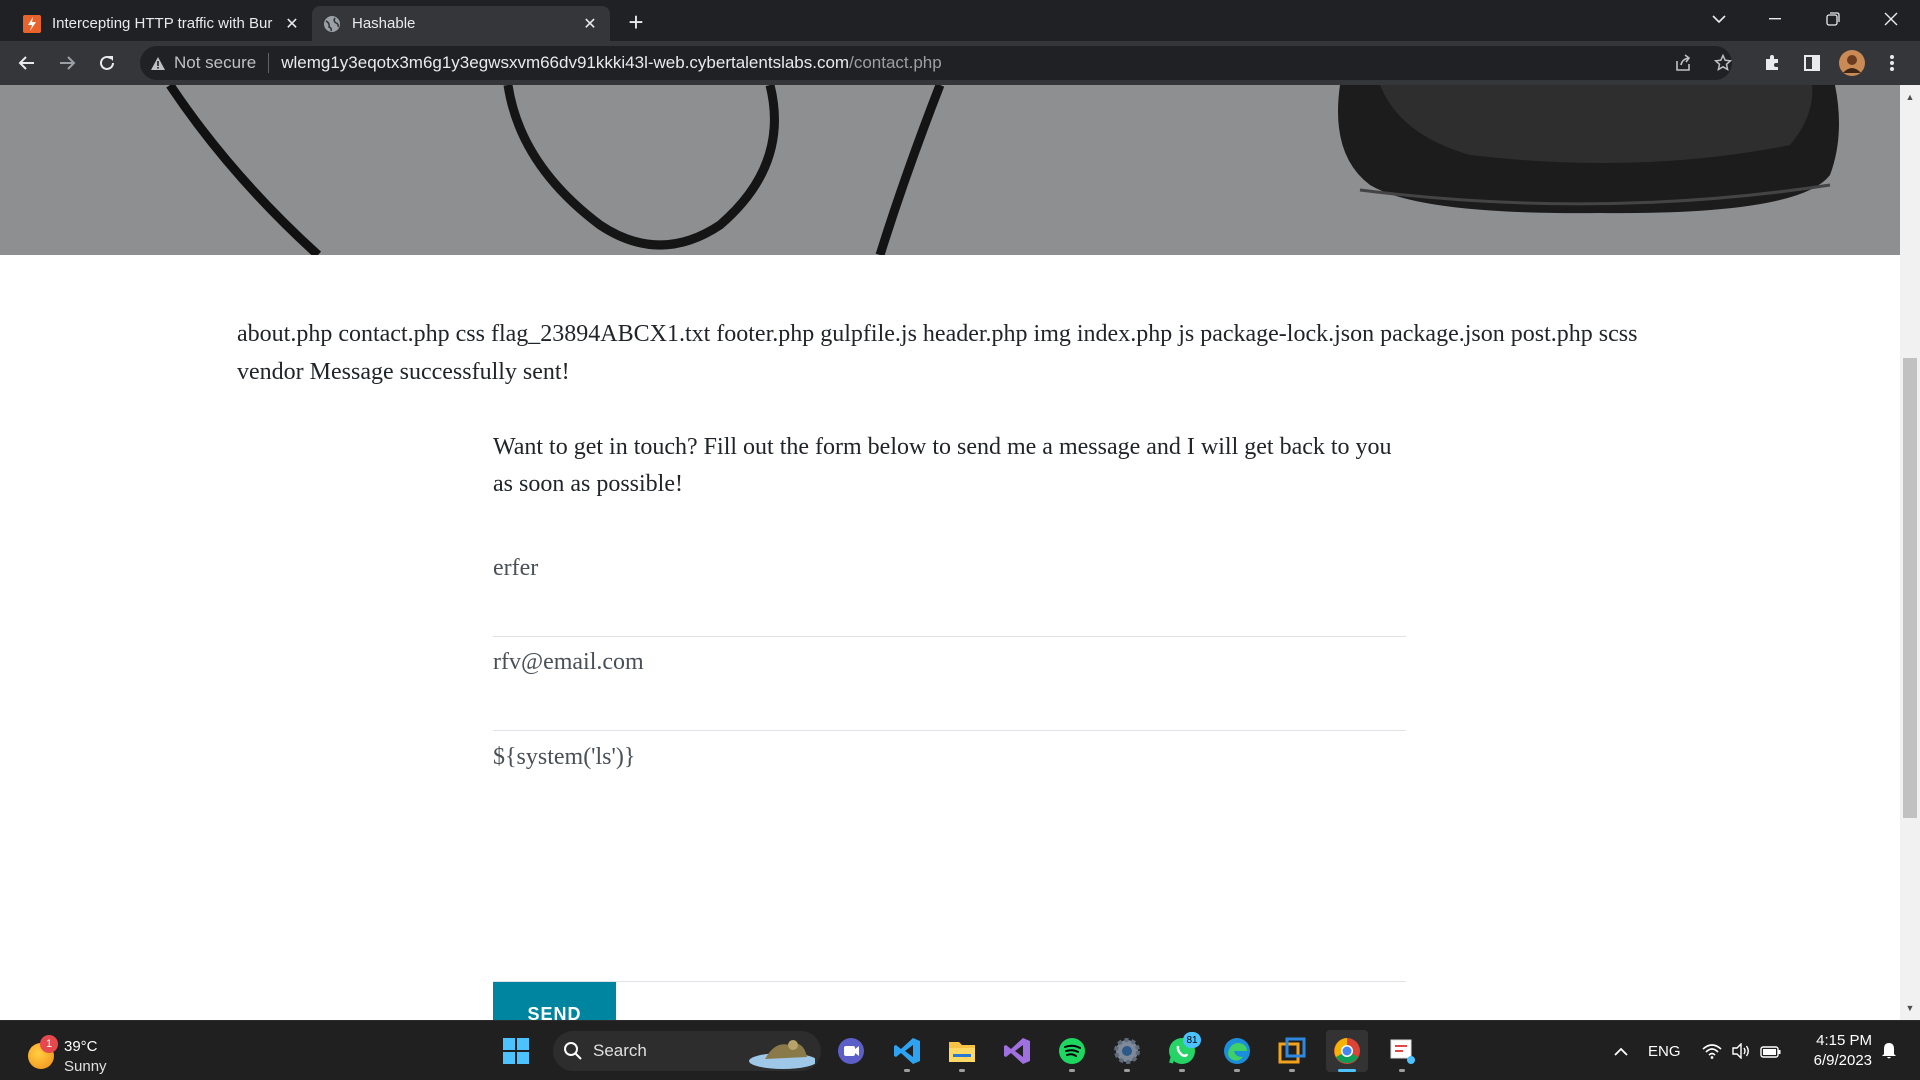 The image size is (1920, 1080). I want to click on scrollbar-thumb, so click(1910, 588).